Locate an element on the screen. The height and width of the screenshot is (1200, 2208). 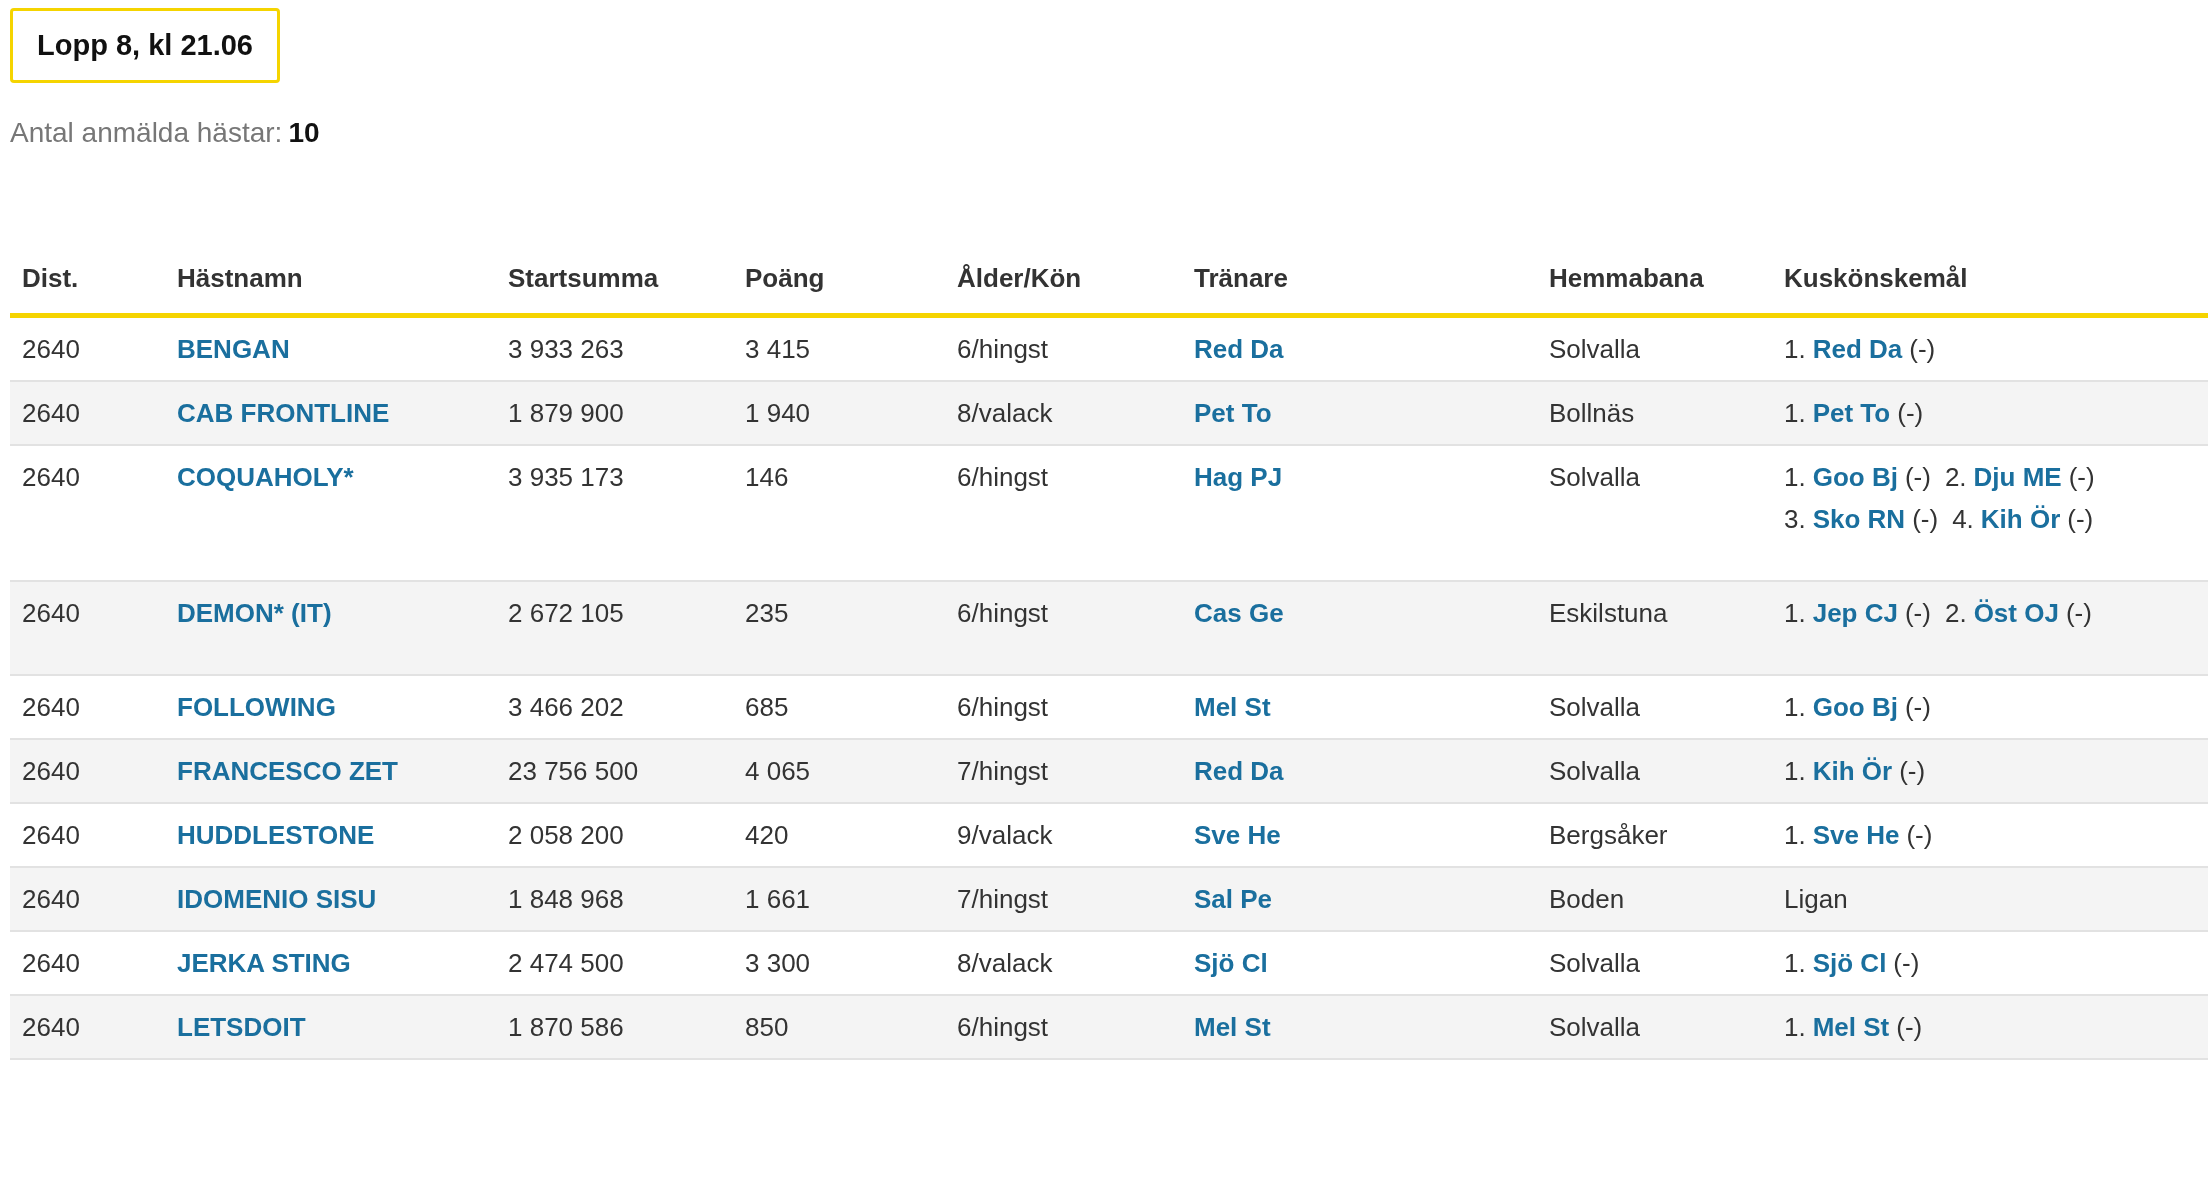
column-header: Ålder/Kön is located at coordinates (1019, 278).